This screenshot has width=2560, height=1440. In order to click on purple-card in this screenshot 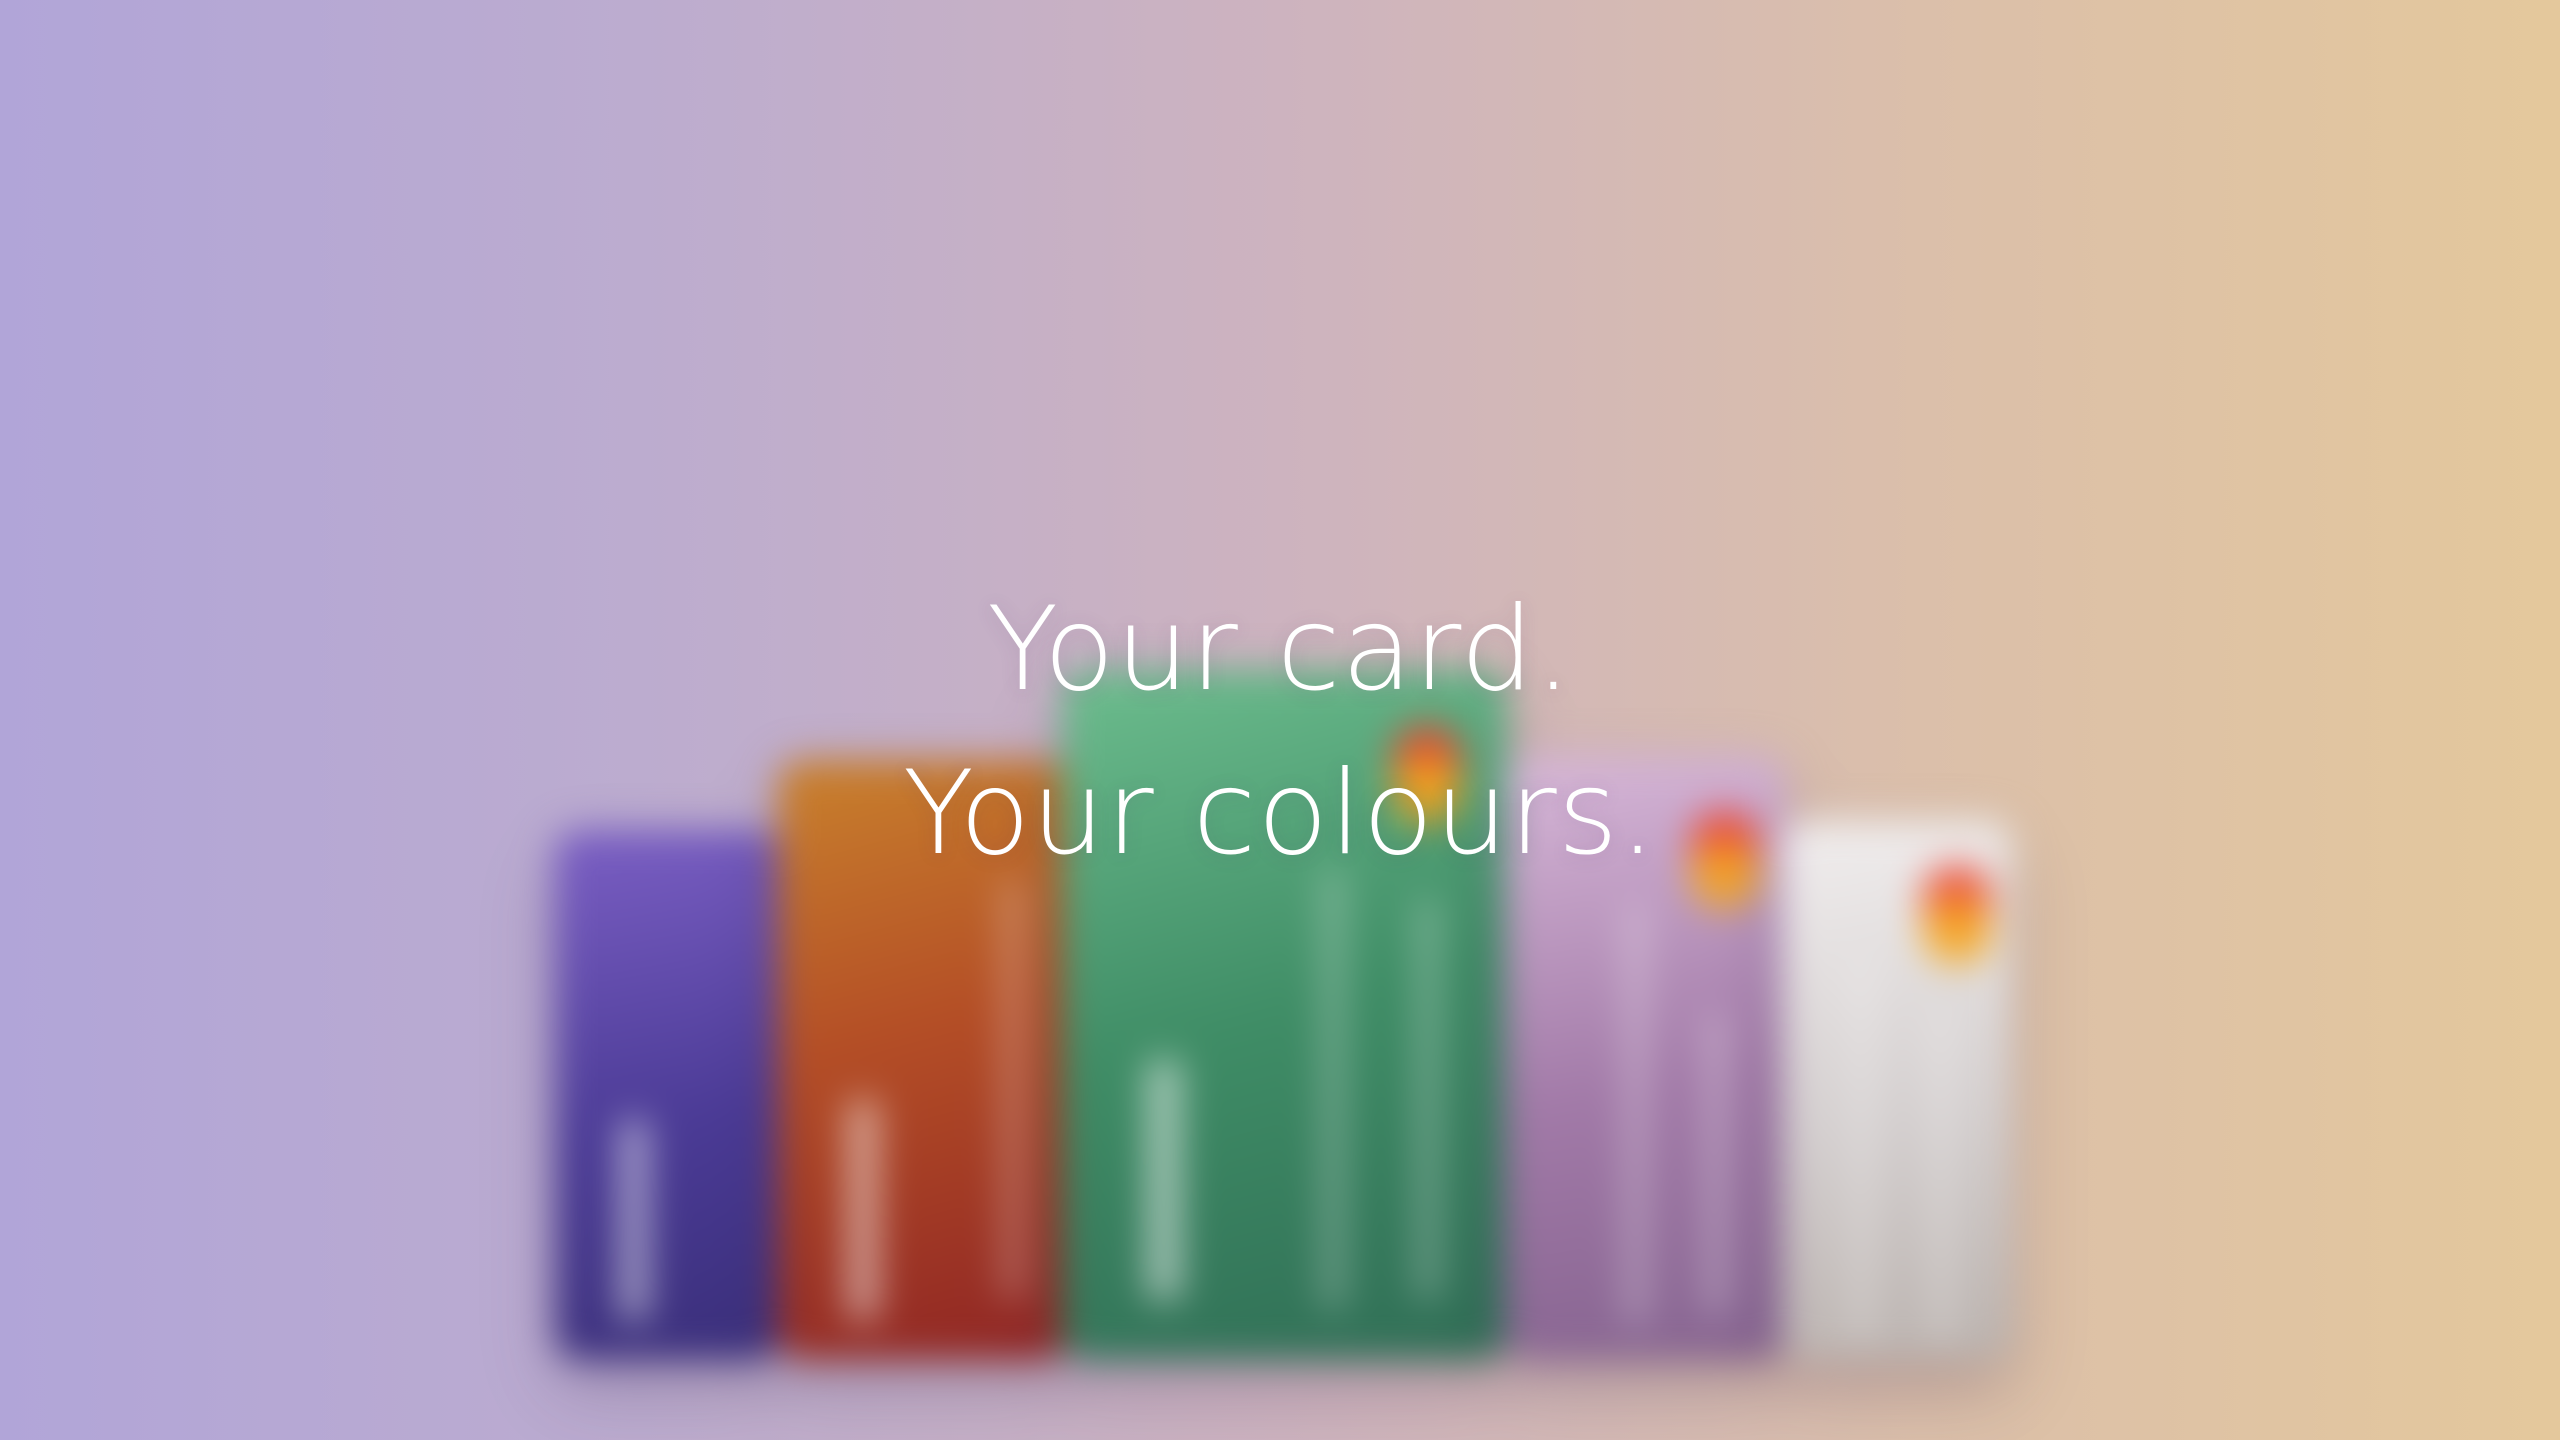, I will do `click(667, 1095)`.